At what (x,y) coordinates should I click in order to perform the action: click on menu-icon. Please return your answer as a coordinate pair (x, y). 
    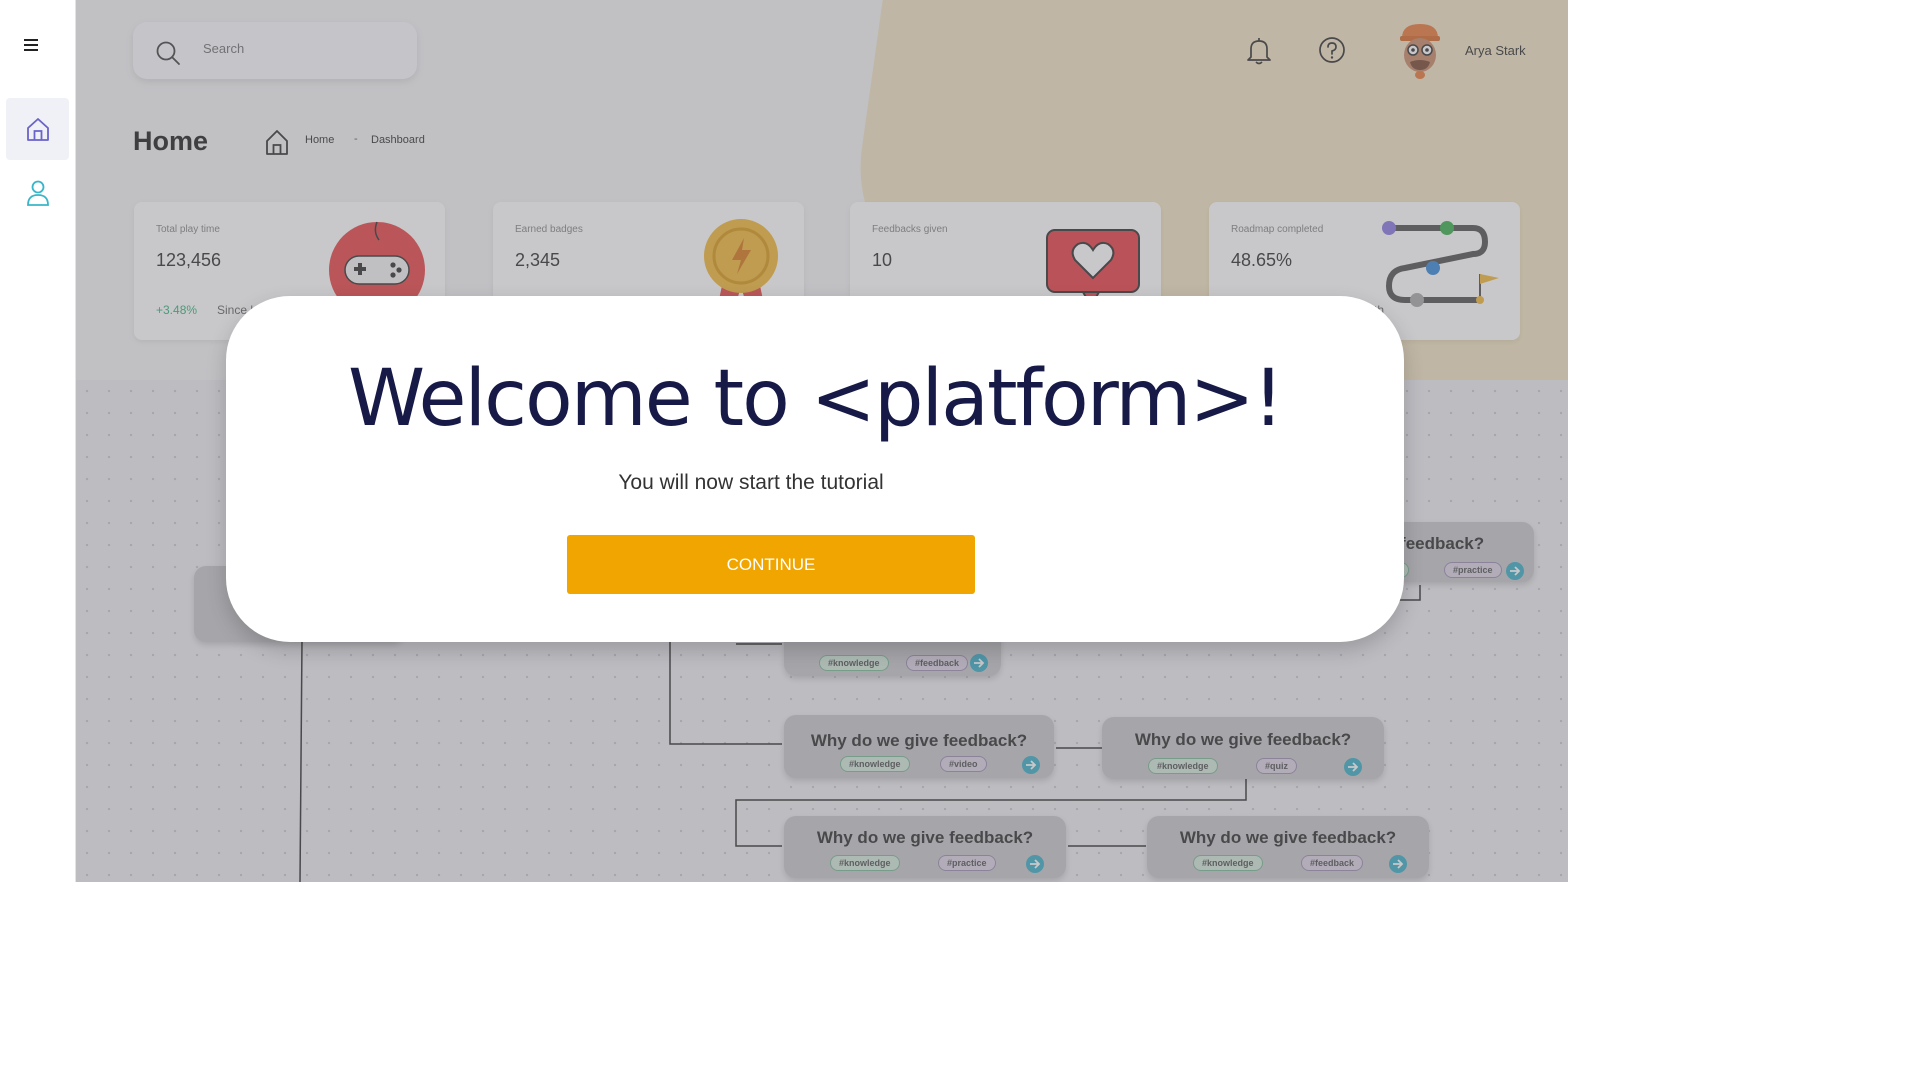
    Looking at the image, I should click on (34, 45).